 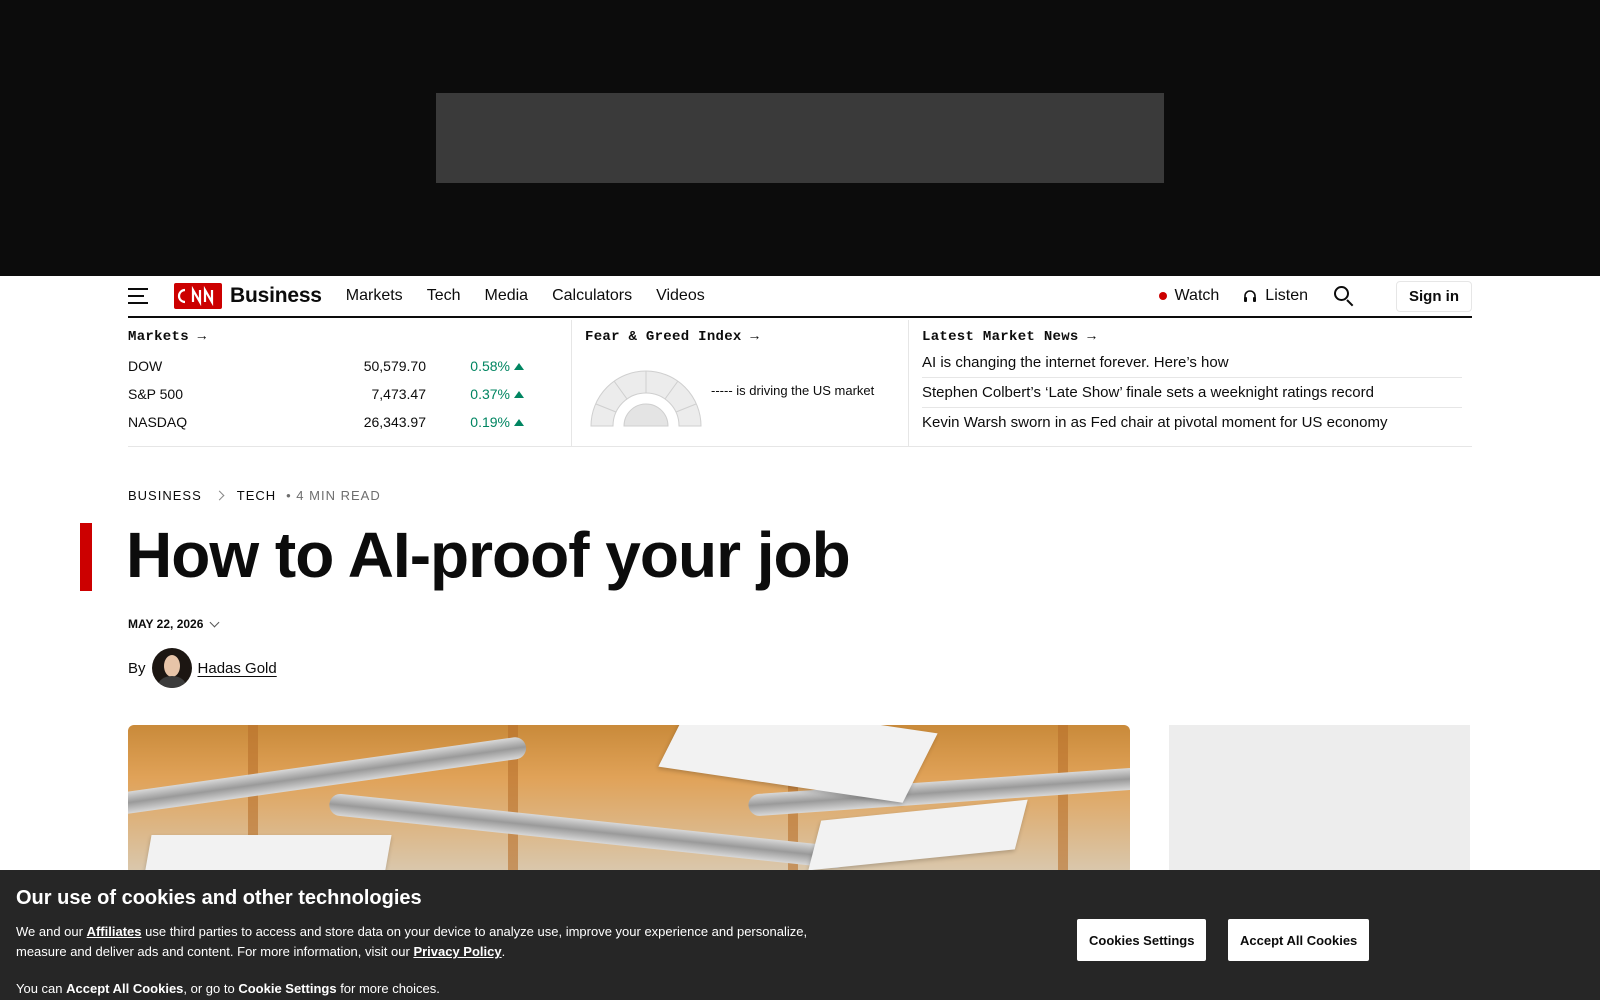 I want to click on by-label: By, so click(x=137, y=668).